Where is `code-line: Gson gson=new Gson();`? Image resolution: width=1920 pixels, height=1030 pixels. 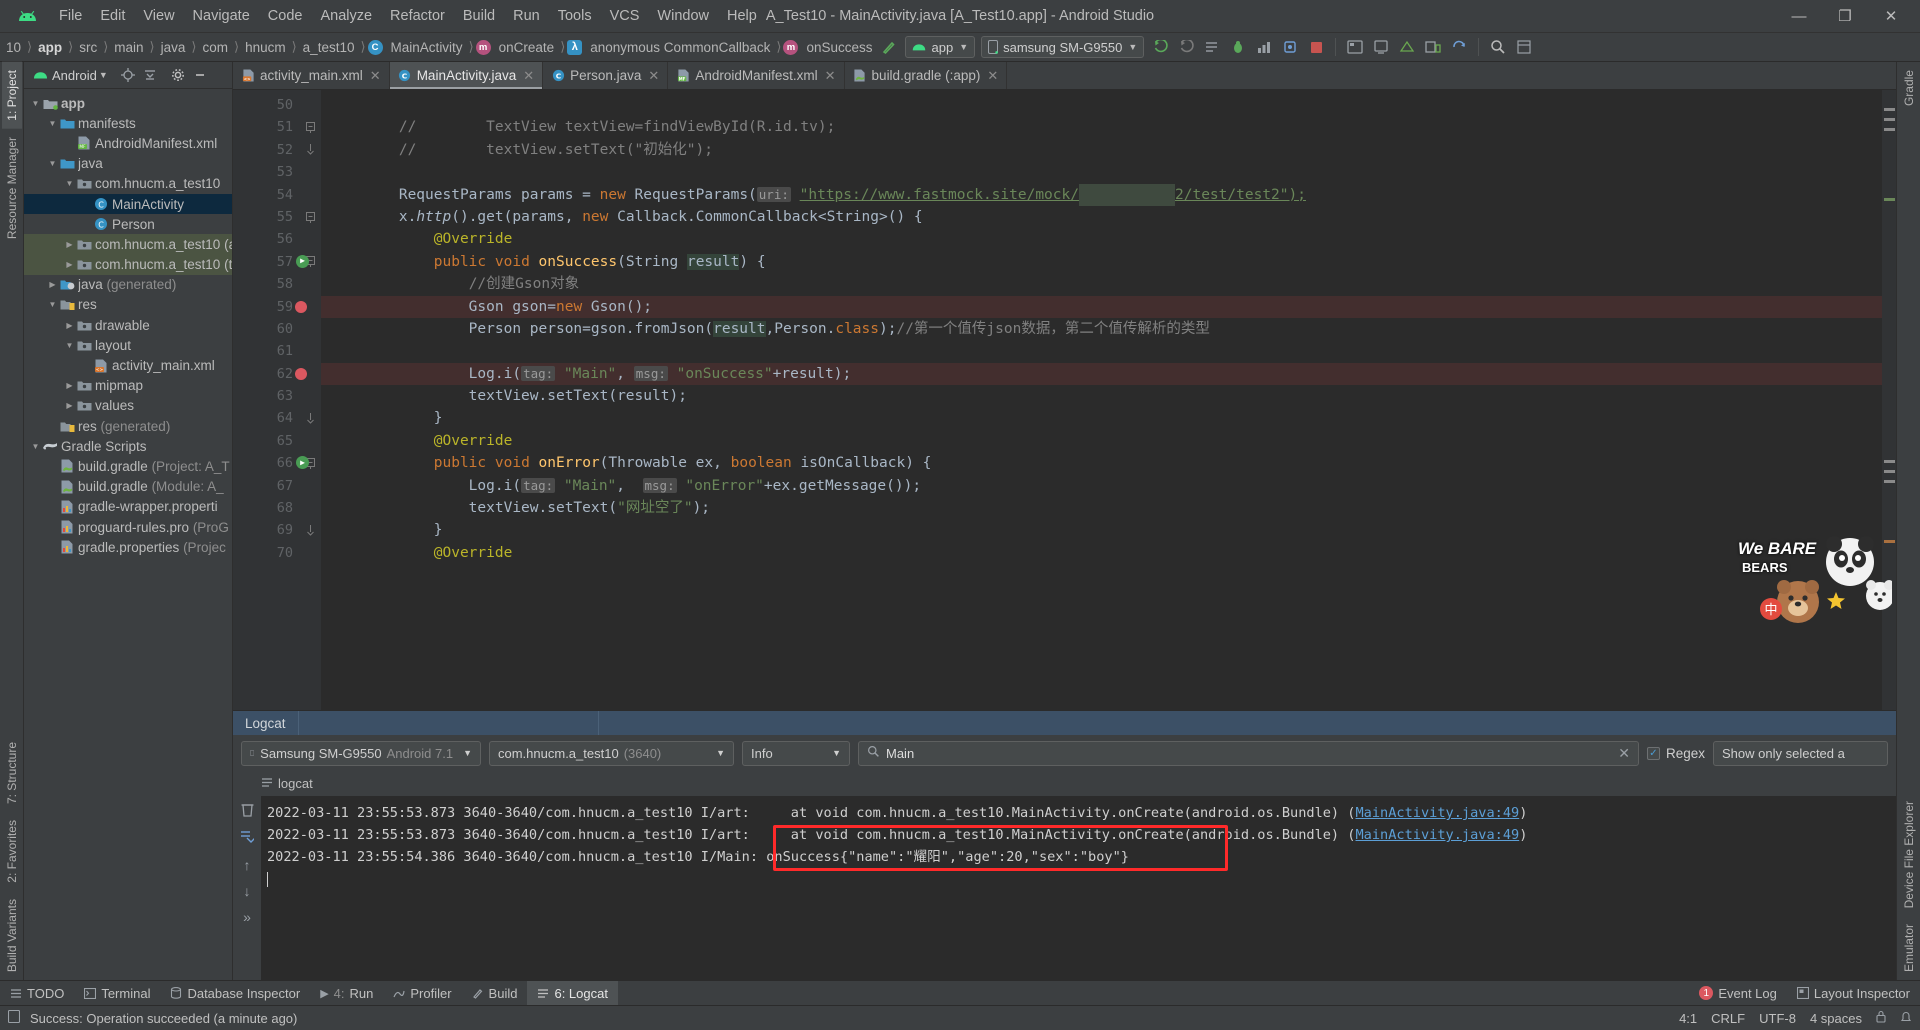
code-line: Gson gson=new Gson(); is located at coordinates (1101, 306).